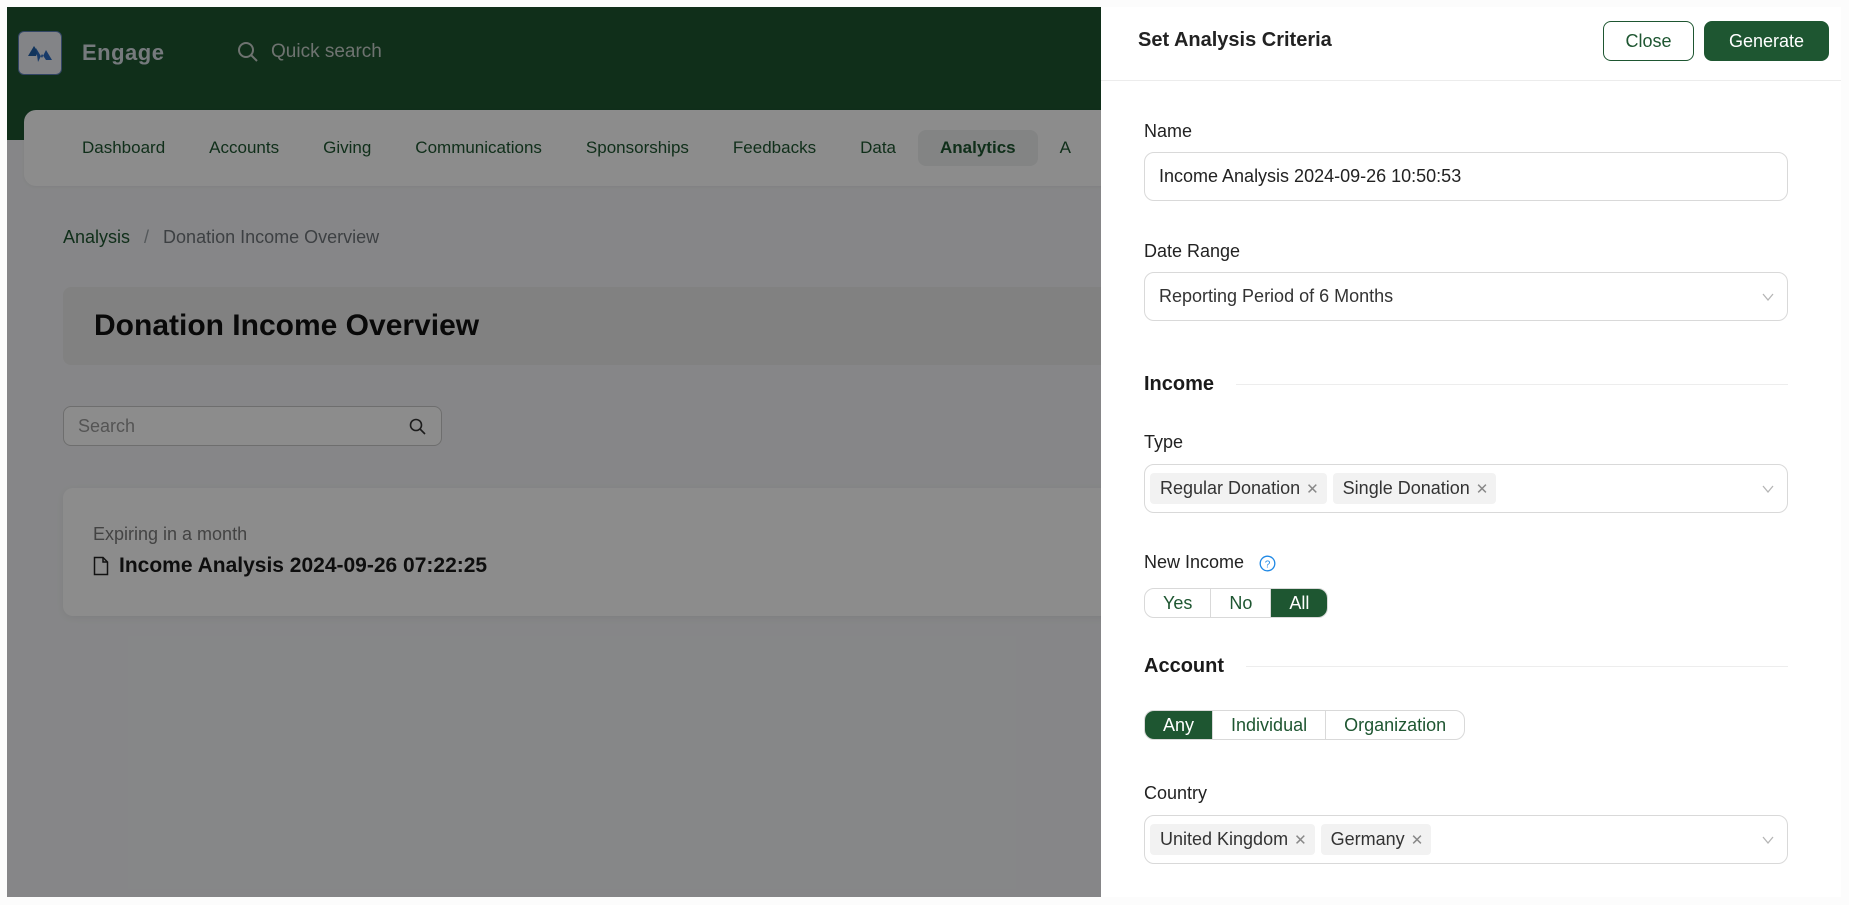 This screenshot has width=1849, height=905. I want to click on income-type-tag: Regular Donation ✕, so click(1238, 488).